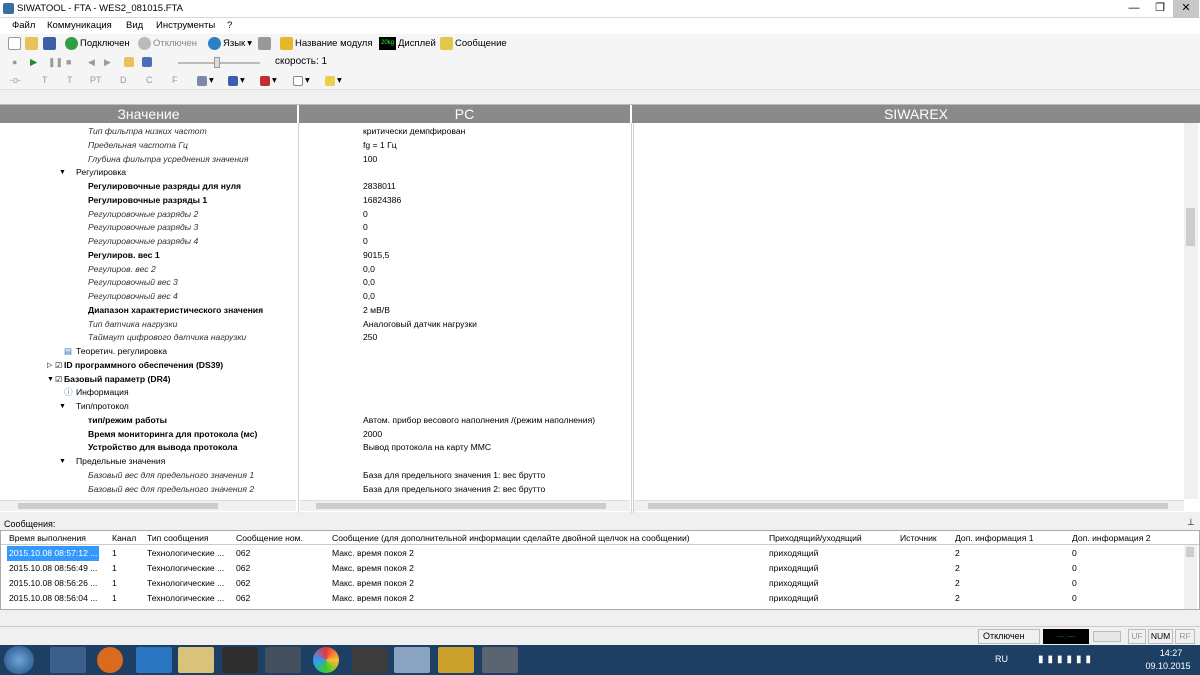 The image size is (1200, 675). I want to click on step-back-icon: ◀, so click(91, 62).